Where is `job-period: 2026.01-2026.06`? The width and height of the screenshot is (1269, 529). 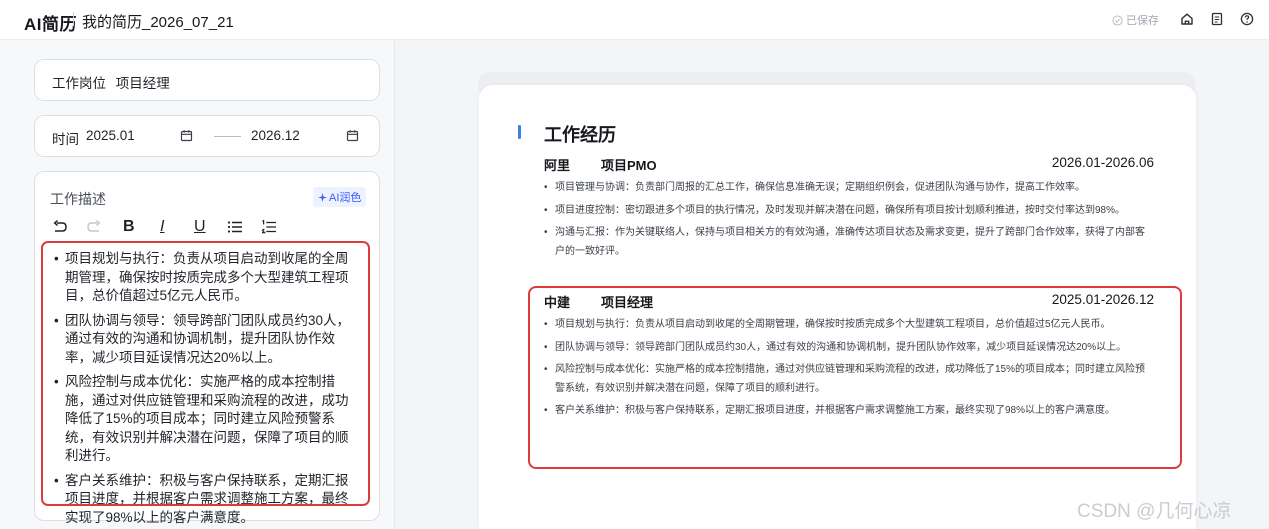
job-period: 2026.01-2026.06 is located at coordinates (1102, 162).